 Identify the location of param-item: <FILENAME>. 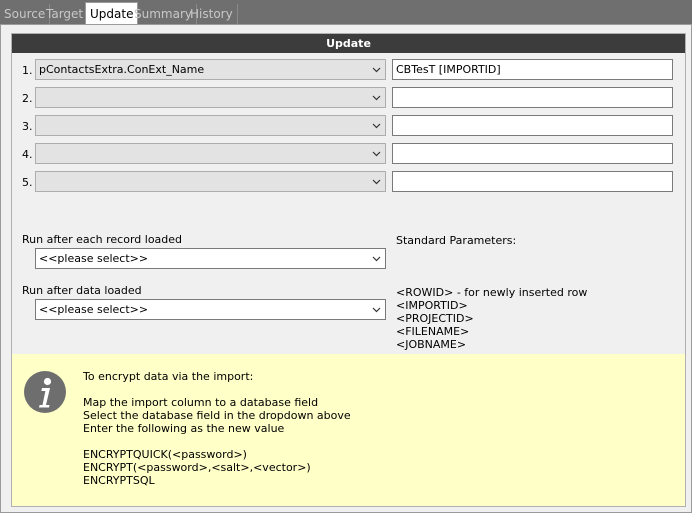
(433, 331).